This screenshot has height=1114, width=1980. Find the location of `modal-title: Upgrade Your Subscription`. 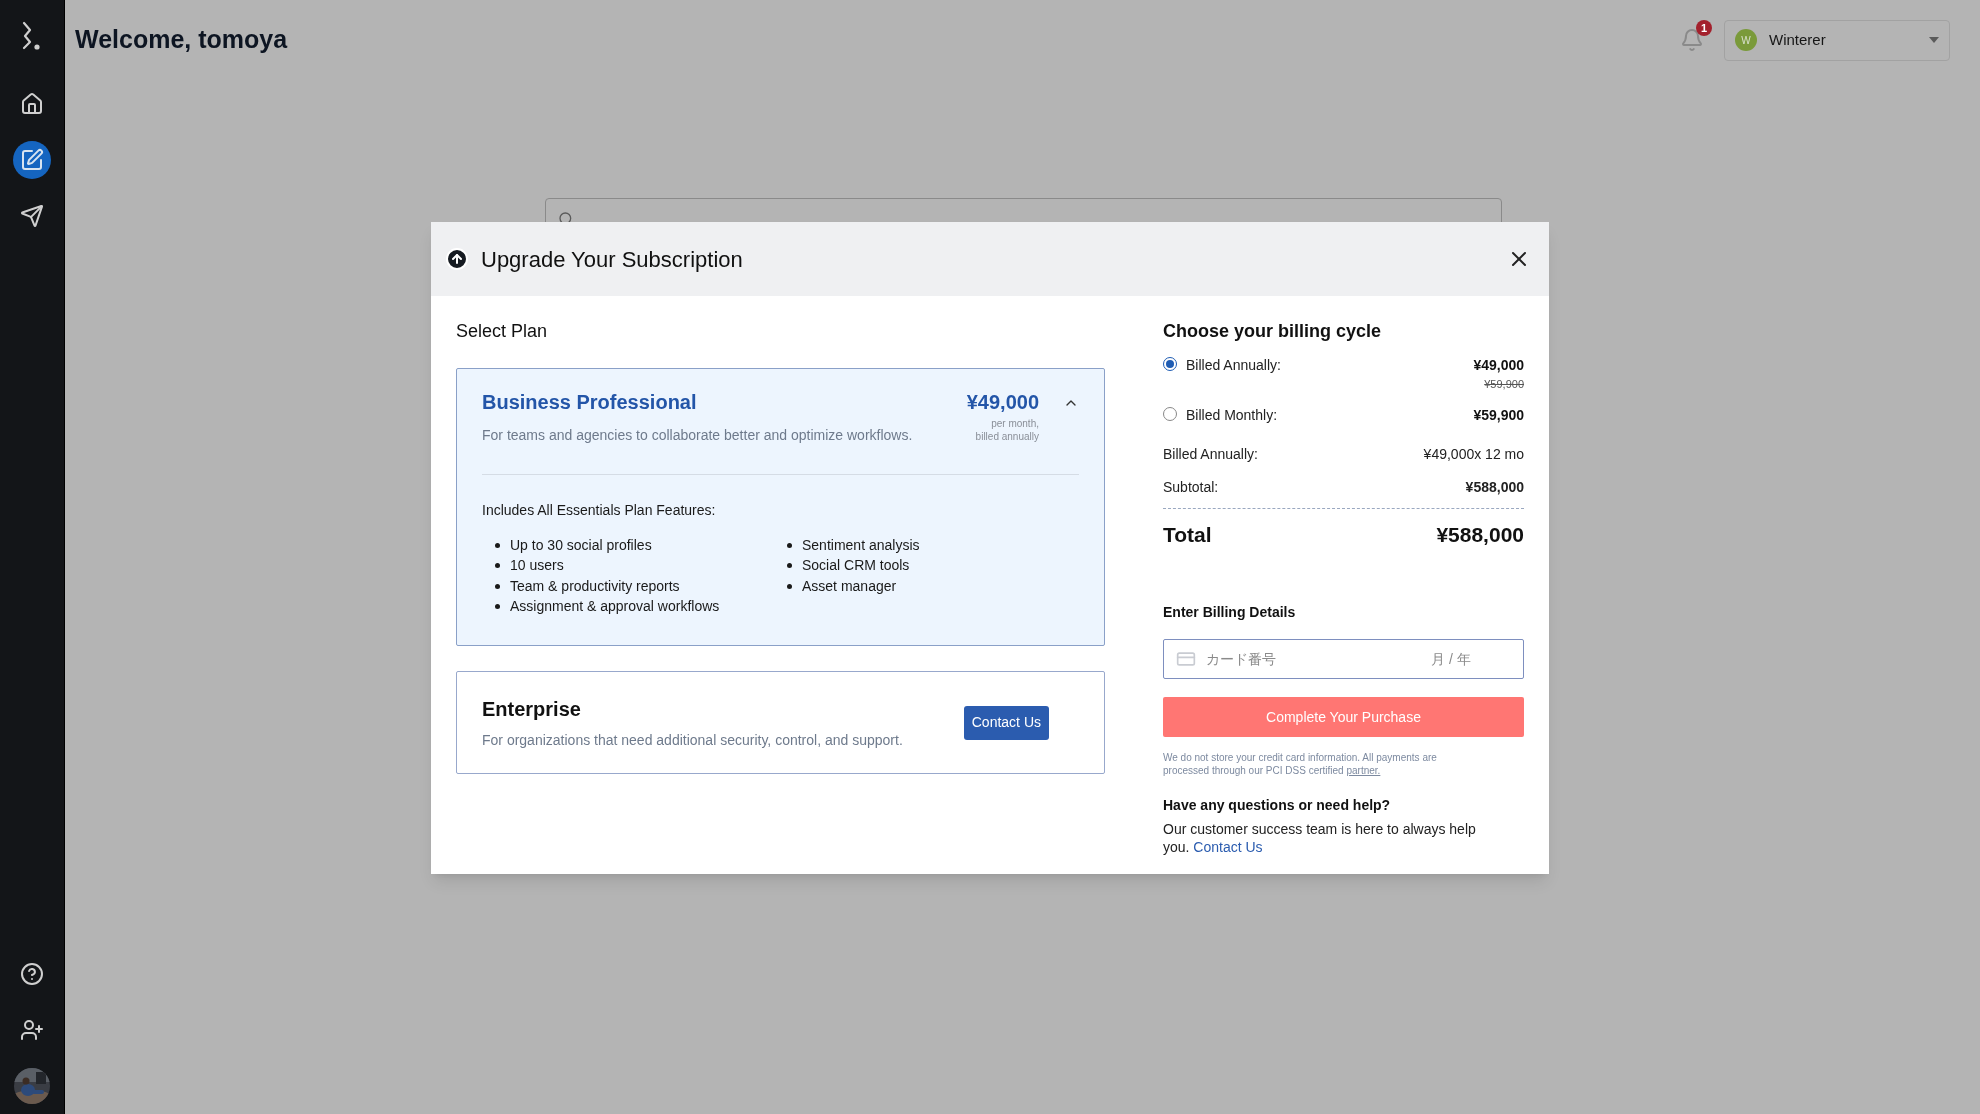

modal-title: Upgrade Your Subscription is located at coordinates (612, 259).